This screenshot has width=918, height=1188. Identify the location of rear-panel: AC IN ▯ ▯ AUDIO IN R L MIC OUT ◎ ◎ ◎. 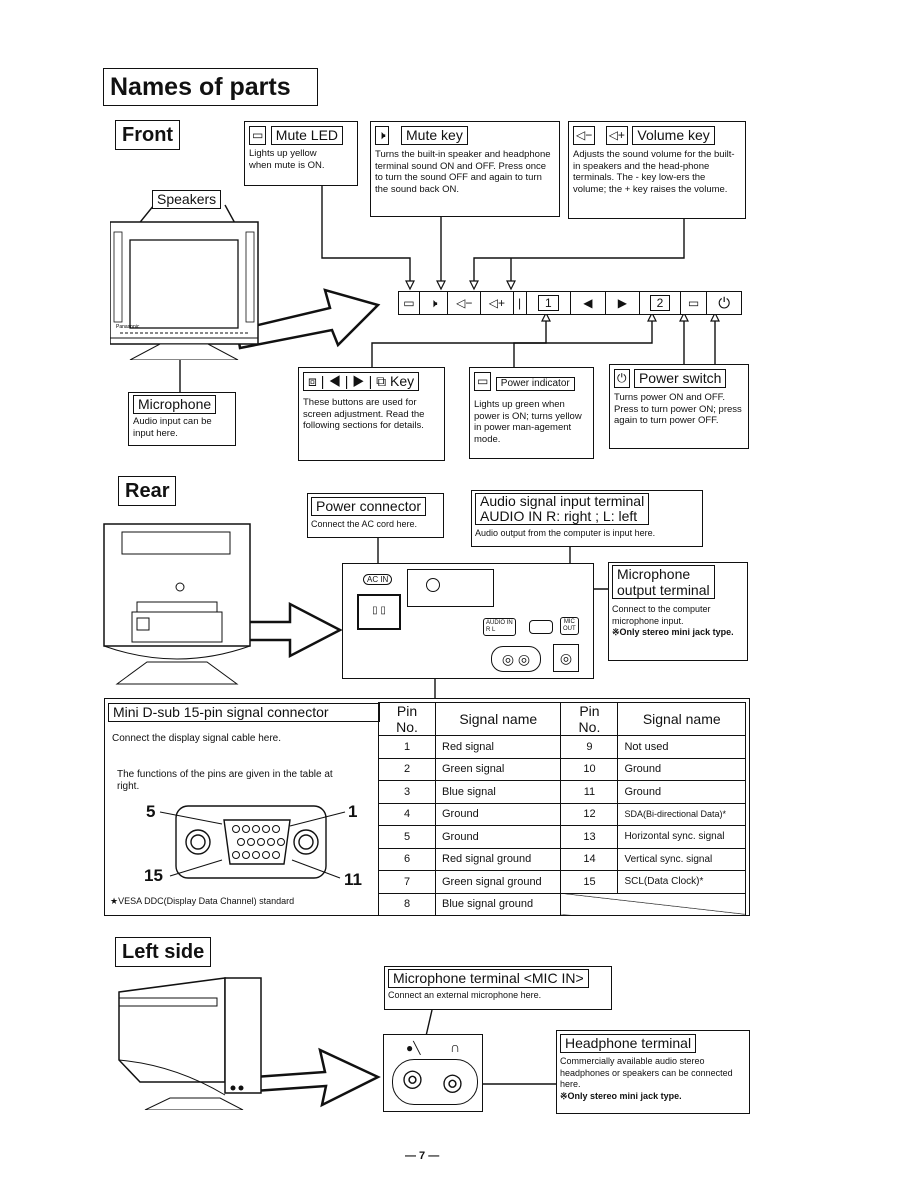
(468, 621).